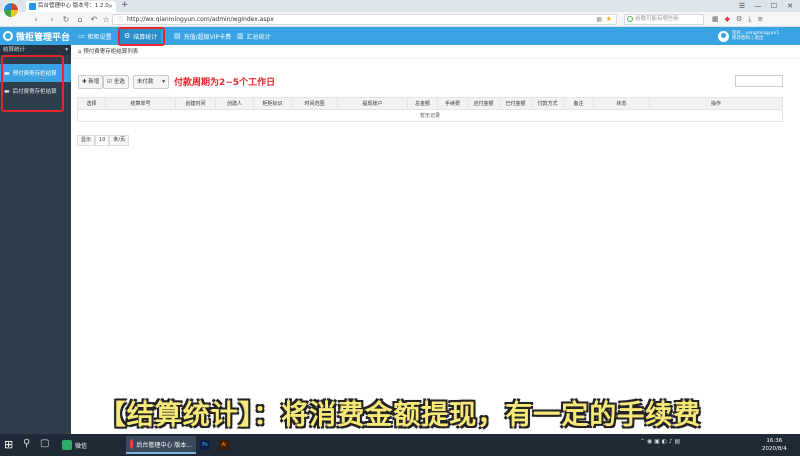 Image resolution: width=800 pixels, height=456 pixels. Describe the element at coordinates (760, 19) in the screenshot. I see `menu-dots-icon: ≡` at that location.